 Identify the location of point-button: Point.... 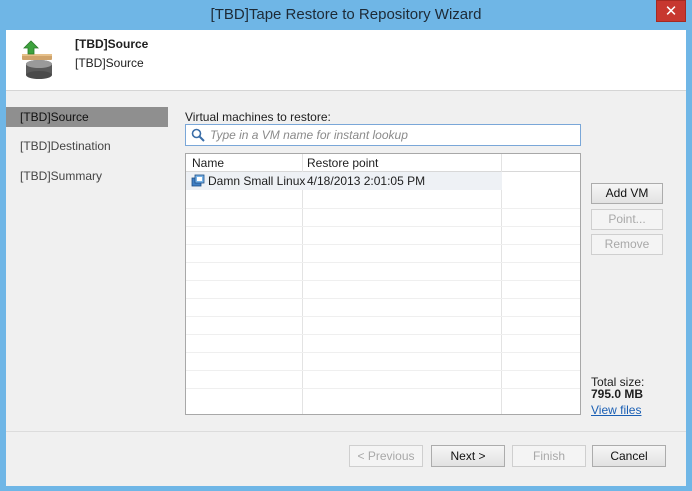
(627, 219).